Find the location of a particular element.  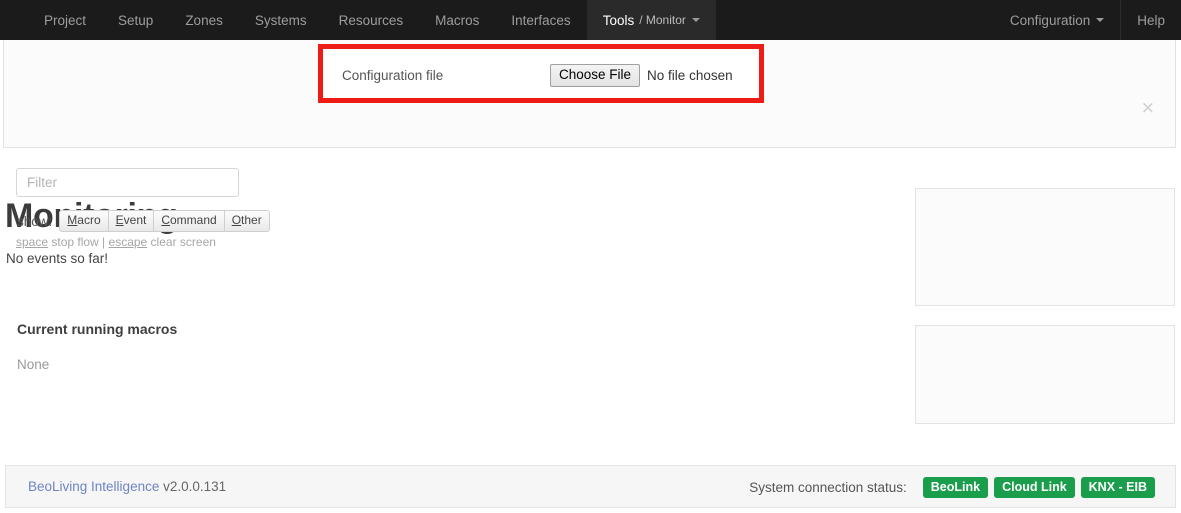

nav-item-label: Systems is located at coordinates (280, 20).